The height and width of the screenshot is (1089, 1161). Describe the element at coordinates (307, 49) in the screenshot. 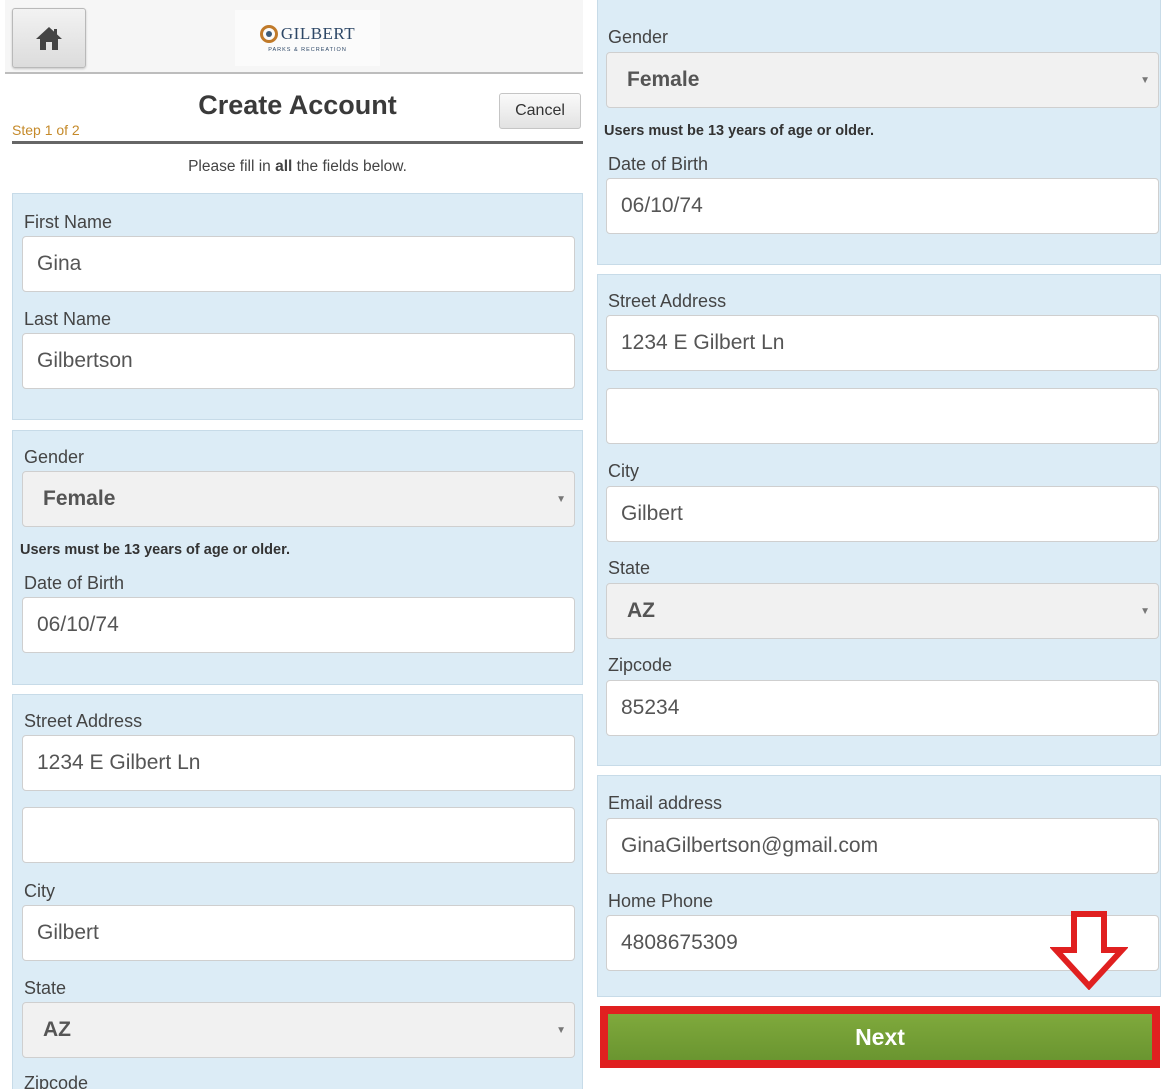

I see `logo-subtitle: PARKS & RECREATION` at that location.